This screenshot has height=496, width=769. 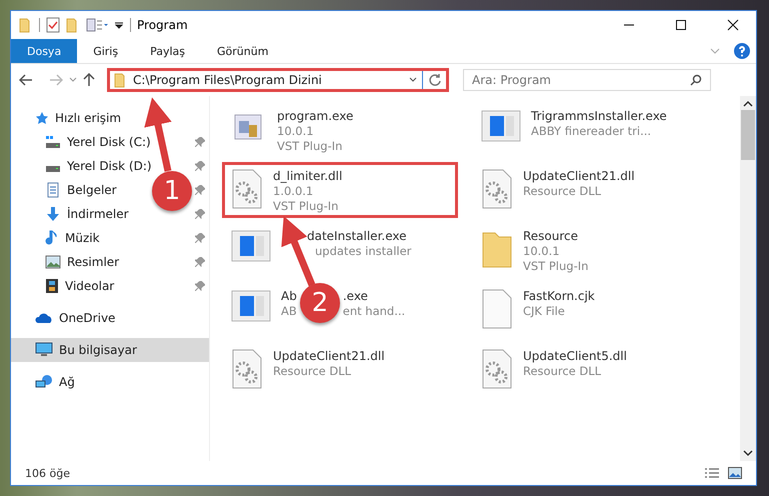 I want to click on back-arrow-icon, so click(x=26, y=80).